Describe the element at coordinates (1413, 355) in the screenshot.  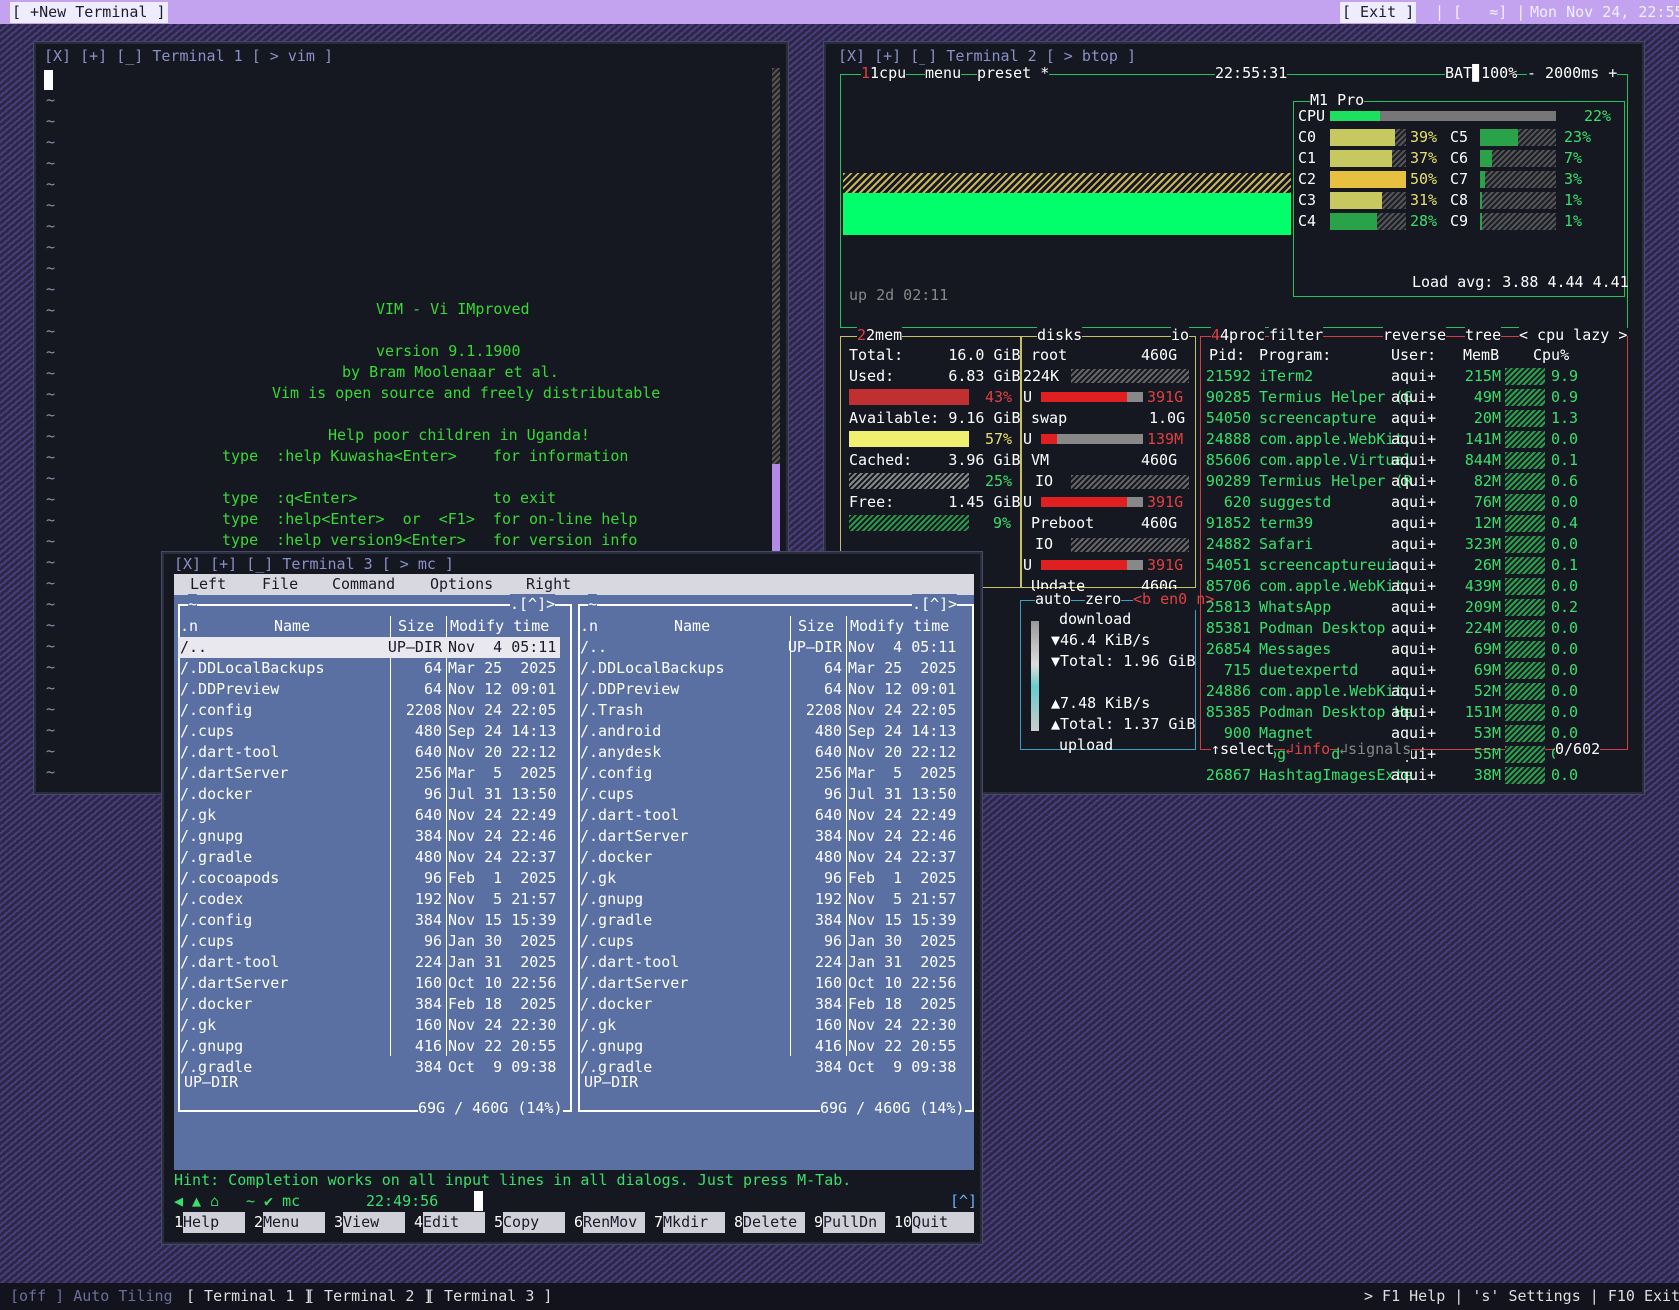
I see `proc-header-user: User:` at that location.